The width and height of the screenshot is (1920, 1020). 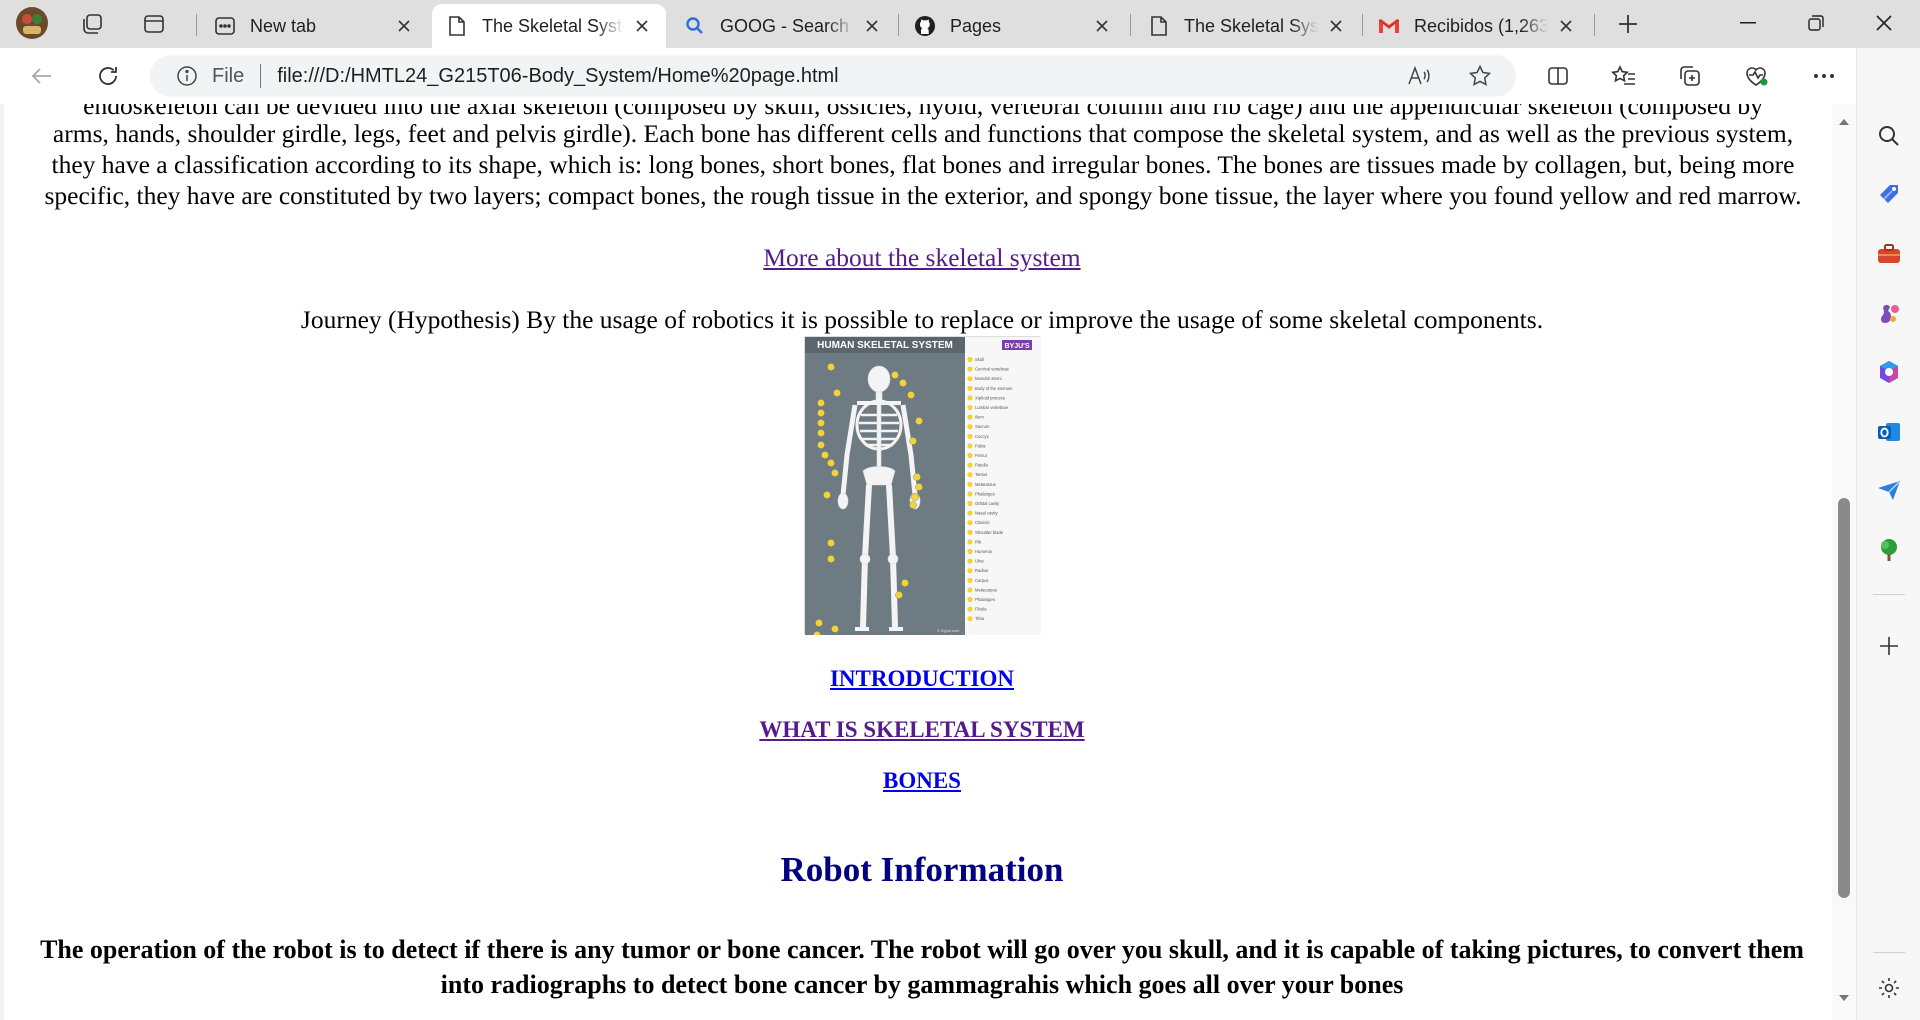 I want to click on legend-label: Carpus, so click(x=982, y=580).